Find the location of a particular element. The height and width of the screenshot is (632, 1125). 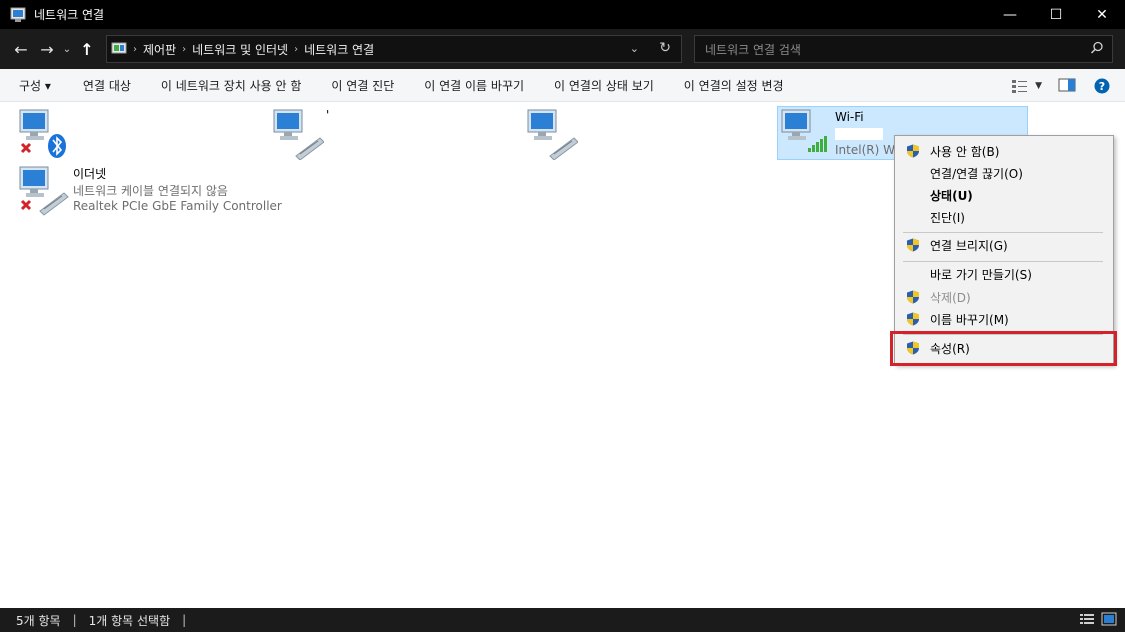

status-bar: 5개 항목 | 1개 항목 선택함 | is located at coordinates (562, 620).